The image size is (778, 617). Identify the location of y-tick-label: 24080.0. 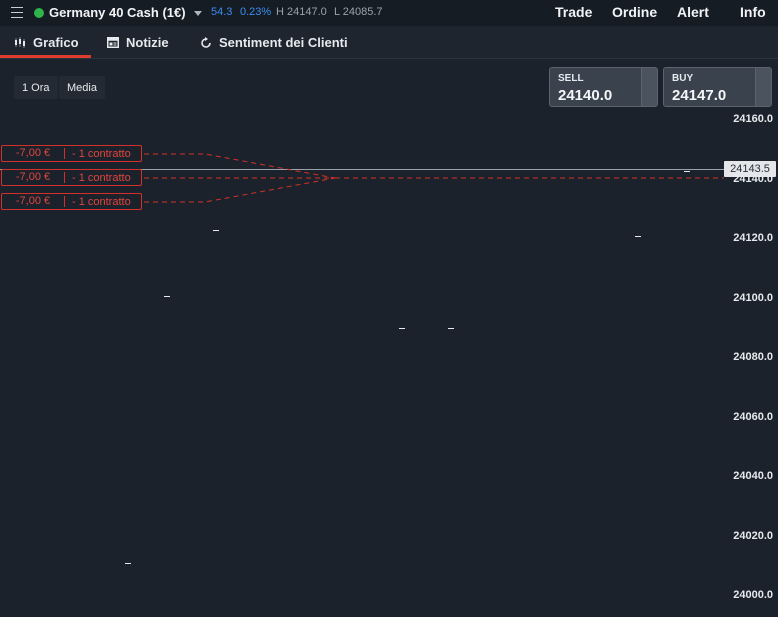
(753, 357).